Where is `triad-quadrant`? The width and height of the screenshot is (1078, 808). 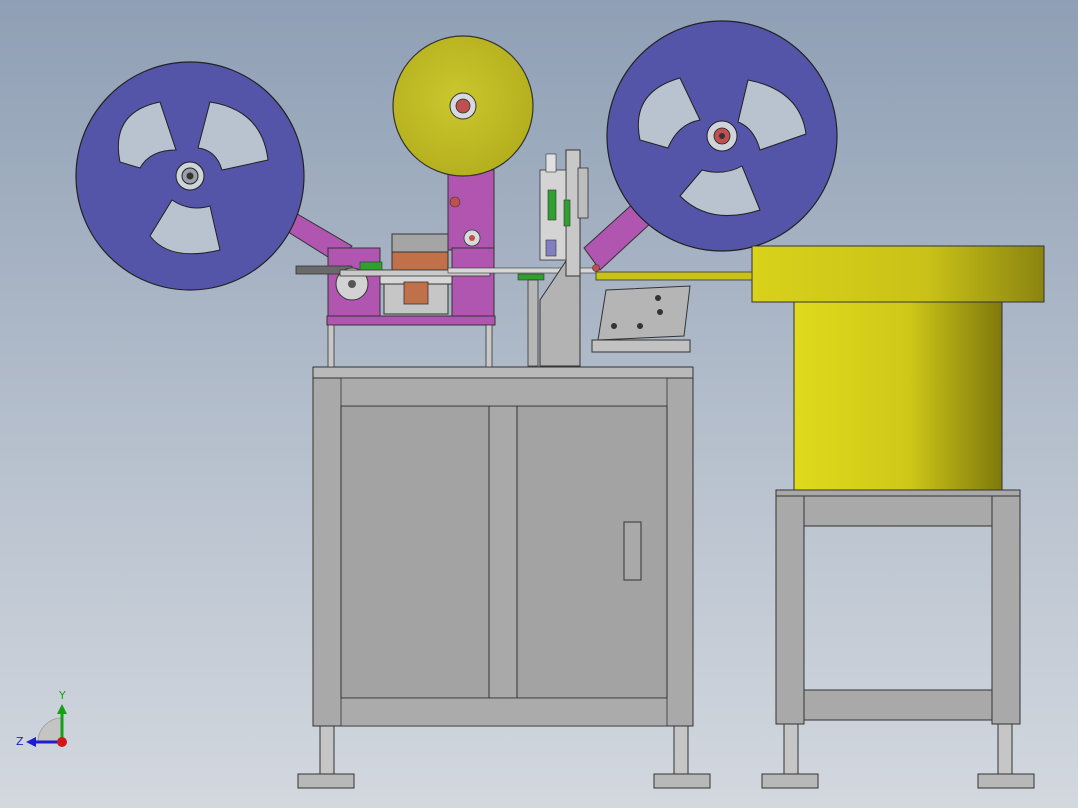
triad-quadrant is located at coordinates (50, 730).